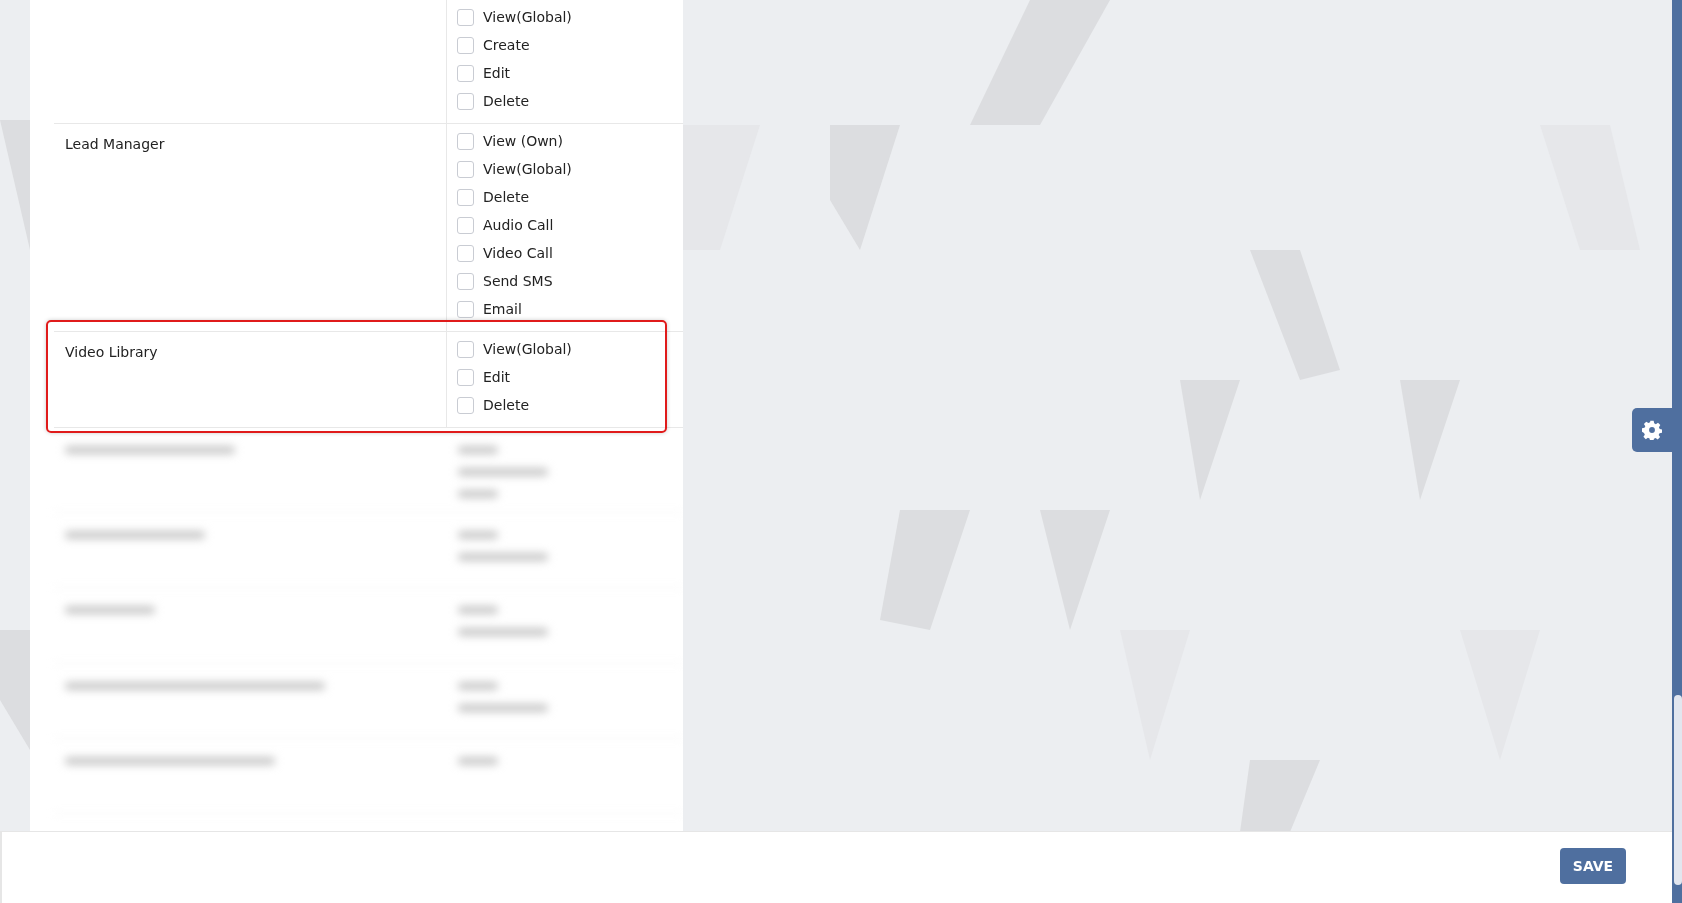 This screenshot has width=1682, height=903. Describe the element at coordinates (502, 309) in the screenshot. I see `permission-label: Email` at that location.